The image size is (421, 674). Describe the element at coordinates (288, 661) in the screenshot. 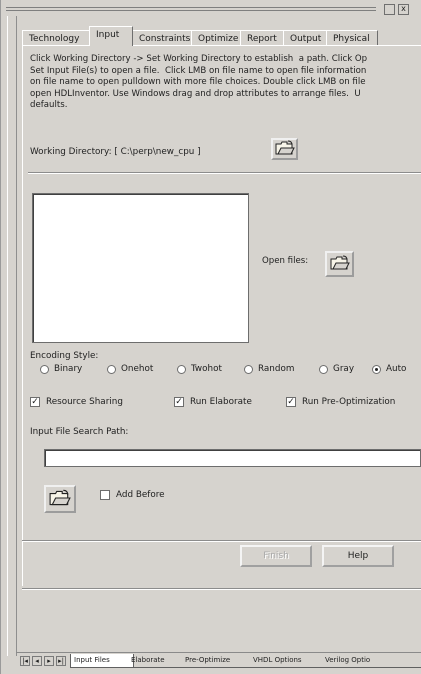

I see `sheet-tab-vhdl-options: VHDL Options` at that location.